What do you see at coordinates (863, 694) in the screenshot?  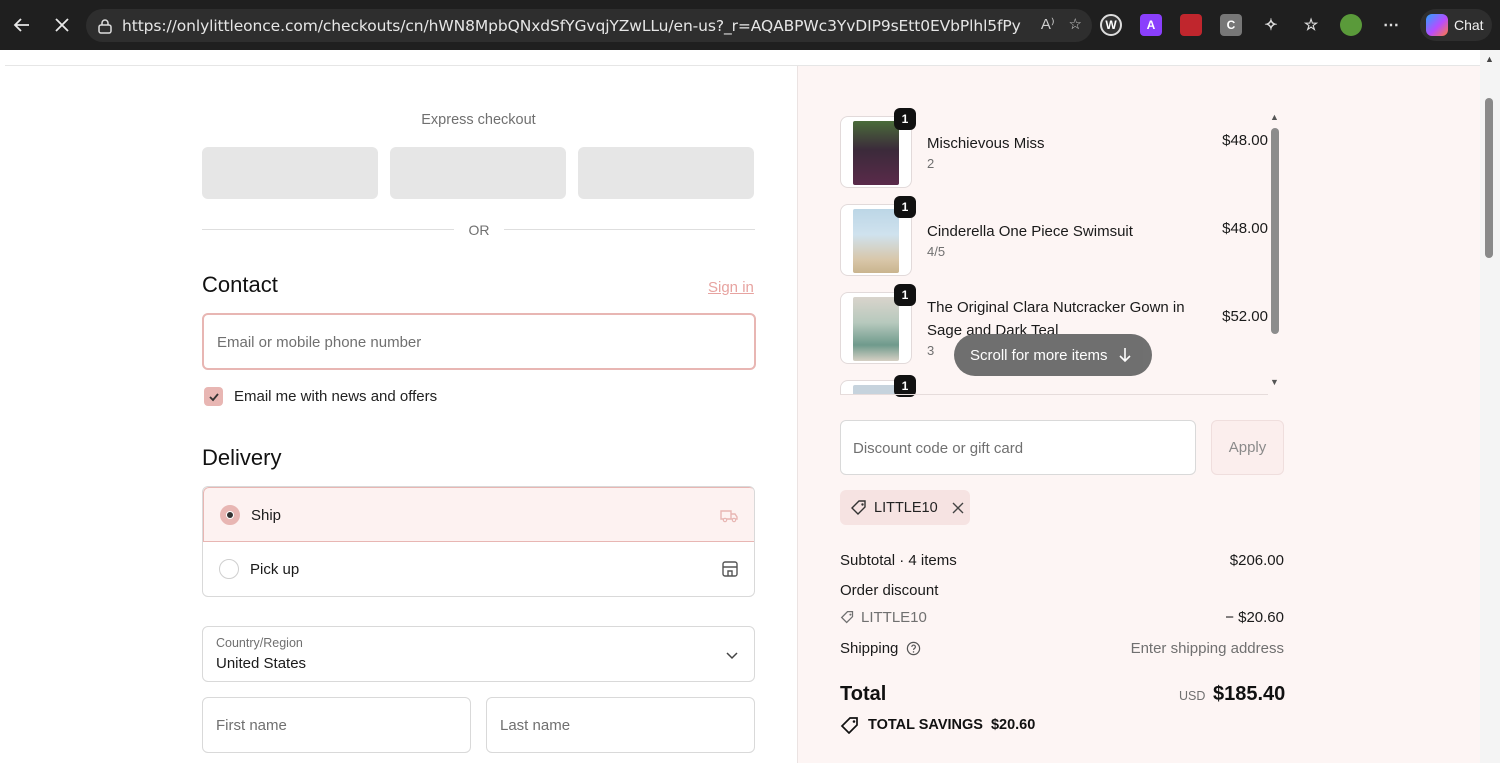 I see `total-label: Total` at bounding box center [863, 694].